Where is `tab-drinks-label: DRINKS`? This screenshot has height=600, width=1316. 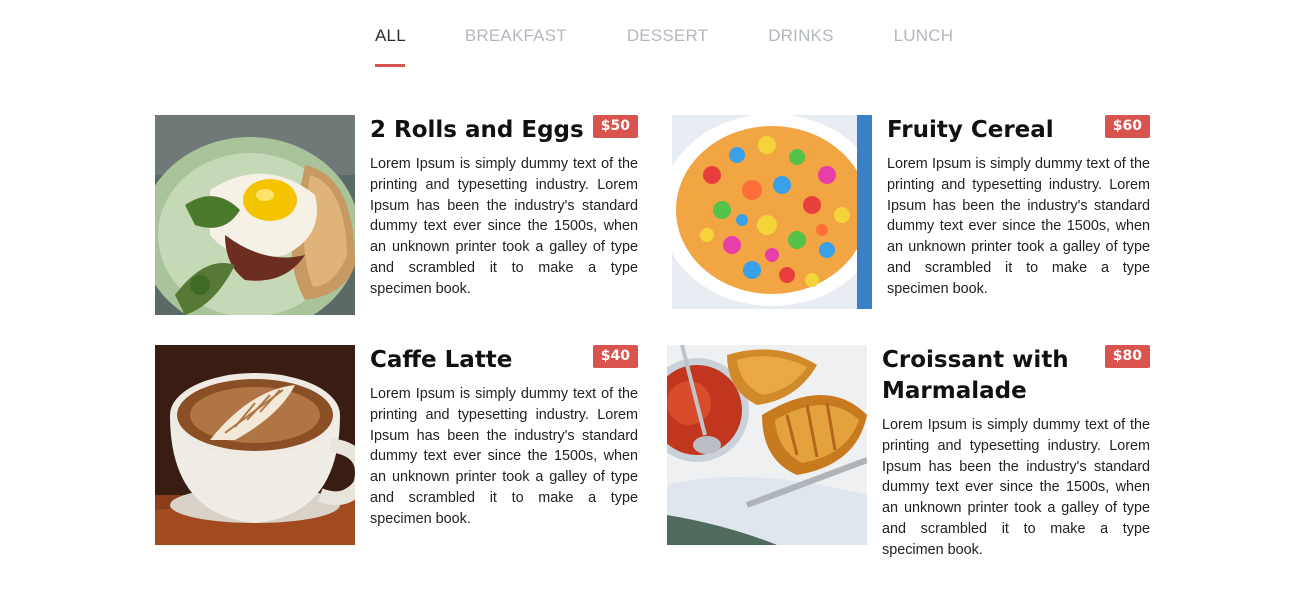
tab-drinks-label: DRINKS is located at coordinates (801, 35).